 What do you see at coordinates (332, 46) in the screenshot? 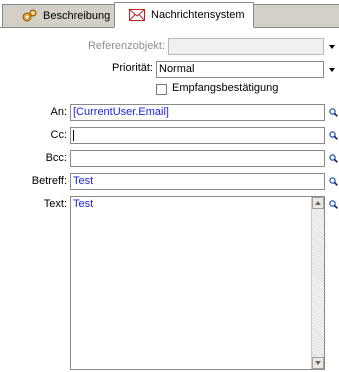
I see `reference-object-dropdown-arrow` at bounding box center [332, 46].